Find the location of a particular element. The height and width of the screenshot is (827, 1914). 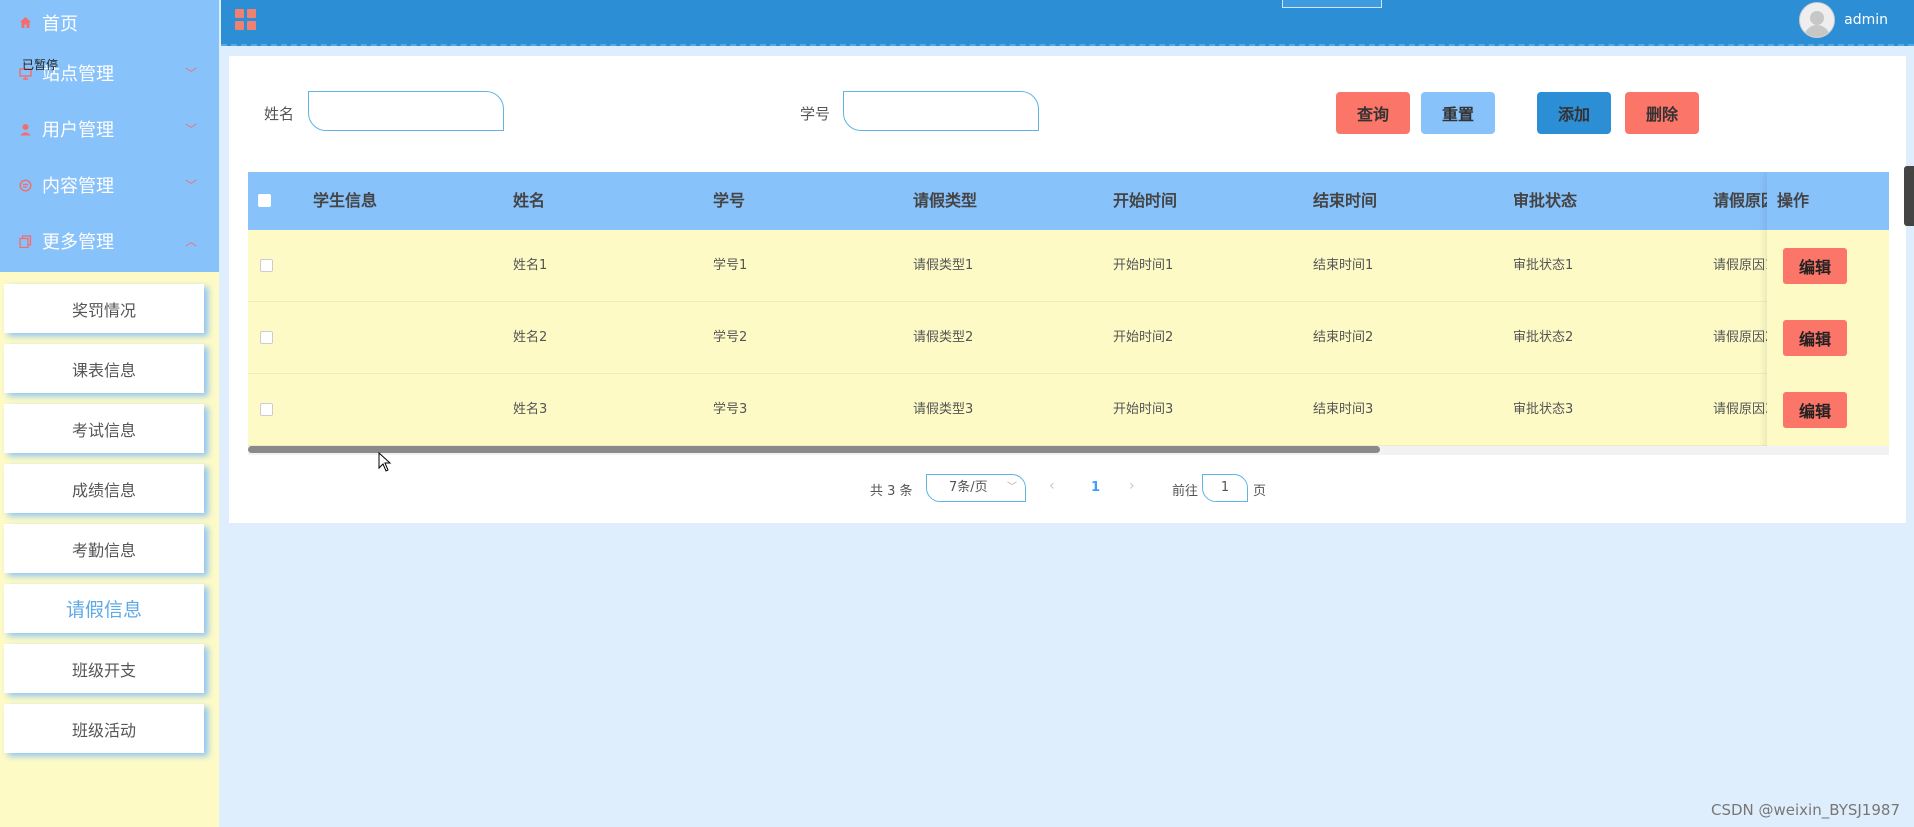

sidebar-item-label: 更多管理 is located at coordinates (78, 242).